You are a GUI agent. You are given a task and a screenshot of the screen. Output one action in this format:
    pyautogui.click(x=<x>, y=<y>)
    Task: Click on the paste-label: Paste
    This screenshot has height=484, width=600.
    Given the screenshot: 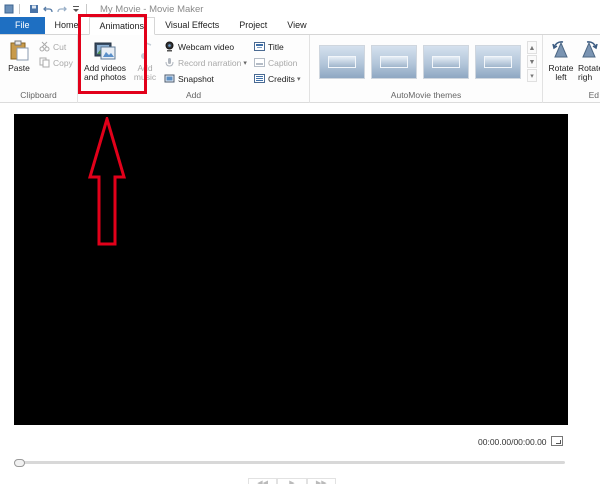 What is the action you would take?
    pyautogui.click(x=19, y=68)
    